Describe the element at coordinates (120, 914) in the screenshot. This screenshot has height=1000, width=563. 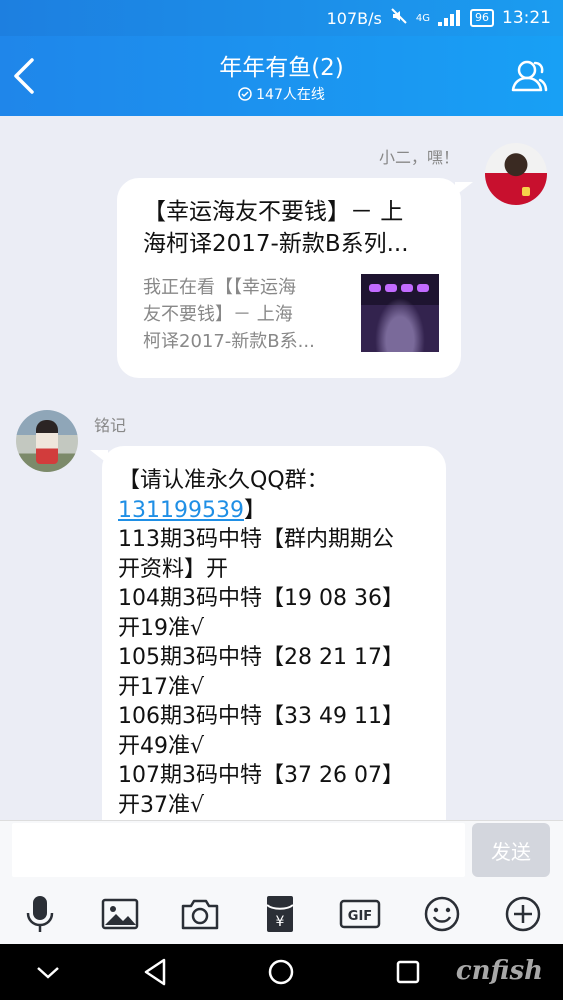
I see `image-icon` at that location.